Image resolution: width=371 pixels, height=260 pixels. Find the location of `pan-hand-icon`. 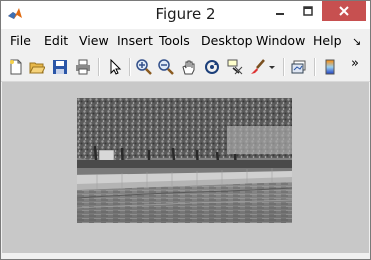

pan-hand-icon is located at coordinates (188, 67).